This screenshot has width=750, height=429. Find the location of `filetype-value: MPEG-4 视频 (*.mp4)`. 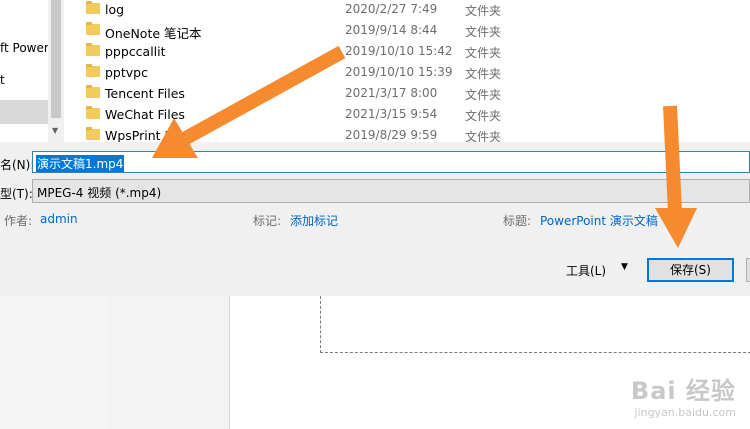

filetype-value: MPEG-4 视频 (*.mp4) is located at coordinates (99, 193).